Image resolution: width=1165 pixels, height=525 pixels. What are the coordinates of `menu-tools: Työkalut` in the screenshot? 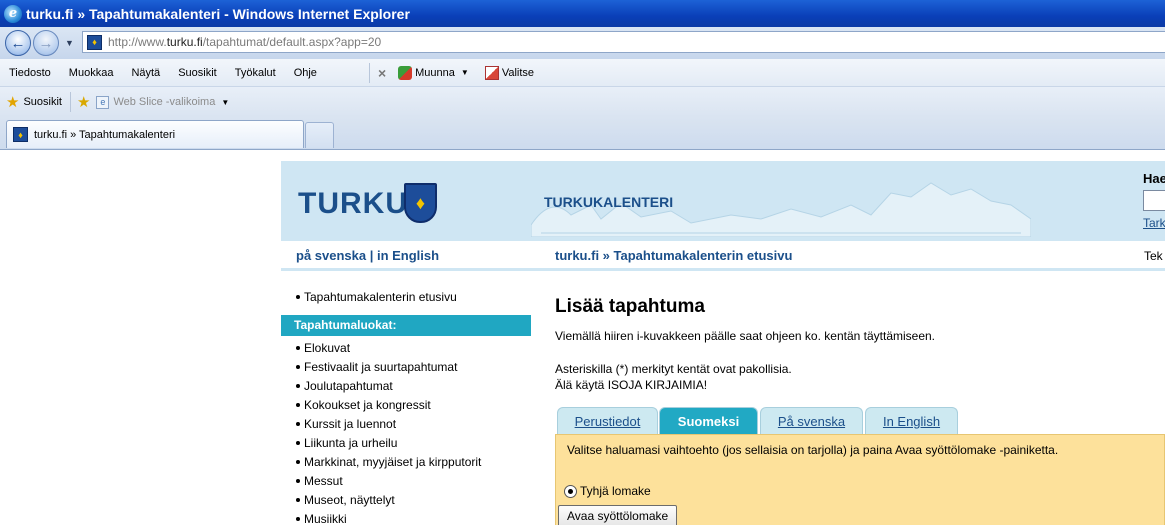 It's located at (254, 73).